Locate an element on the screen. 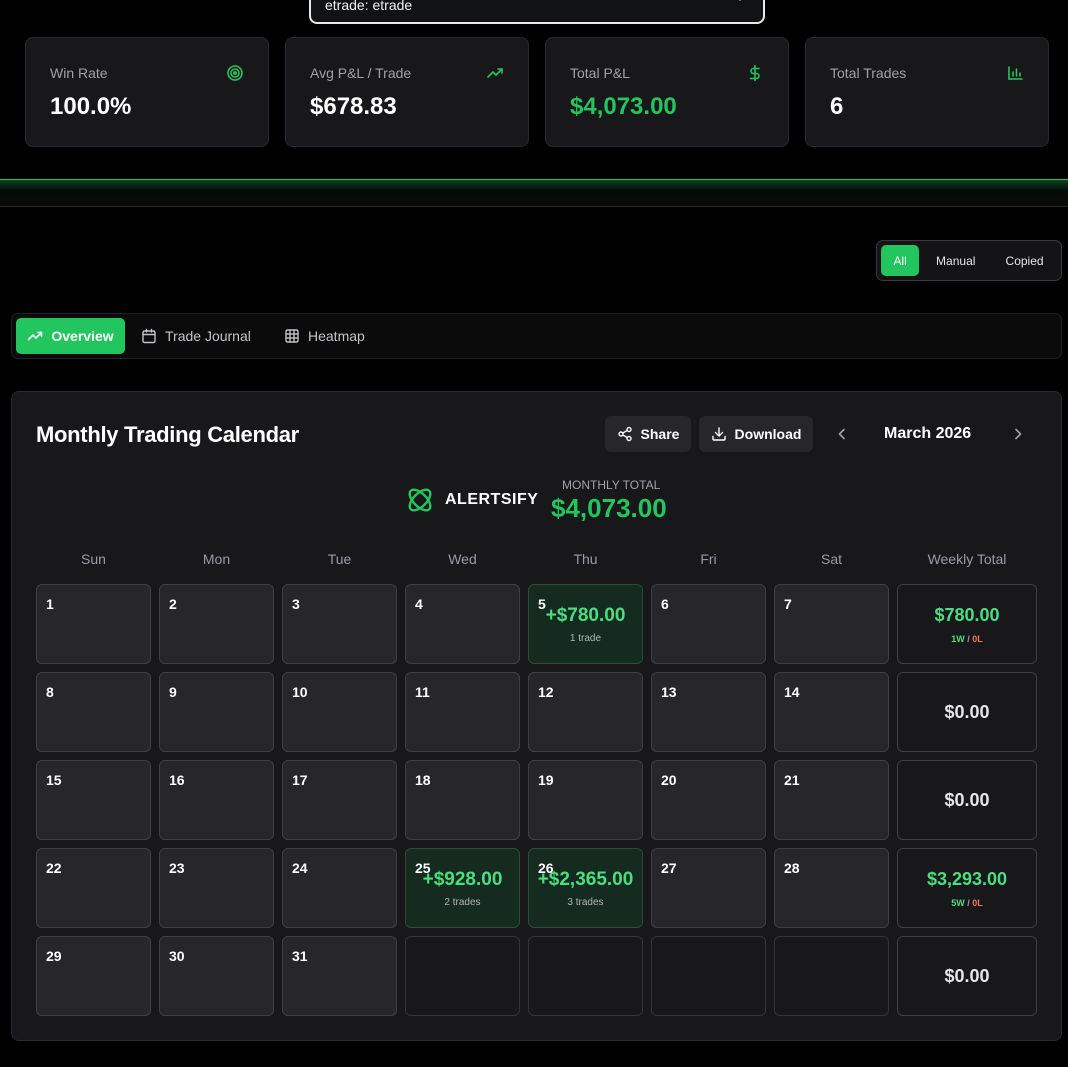  weekly-total-cell: $780.00 1W / 0L is located at coordinates (967, 624).